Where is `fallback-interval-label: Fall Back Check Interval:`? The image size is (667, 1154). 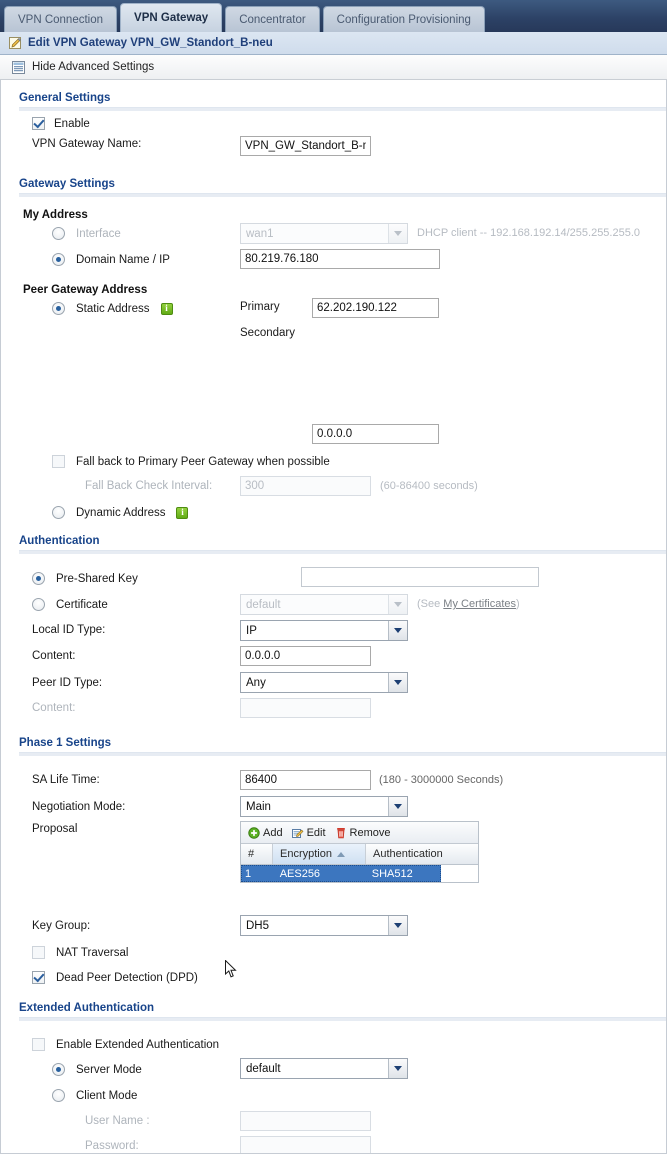
fallback-interval-label: Fall Back Check Interval: is located at coordinates (149, 486).